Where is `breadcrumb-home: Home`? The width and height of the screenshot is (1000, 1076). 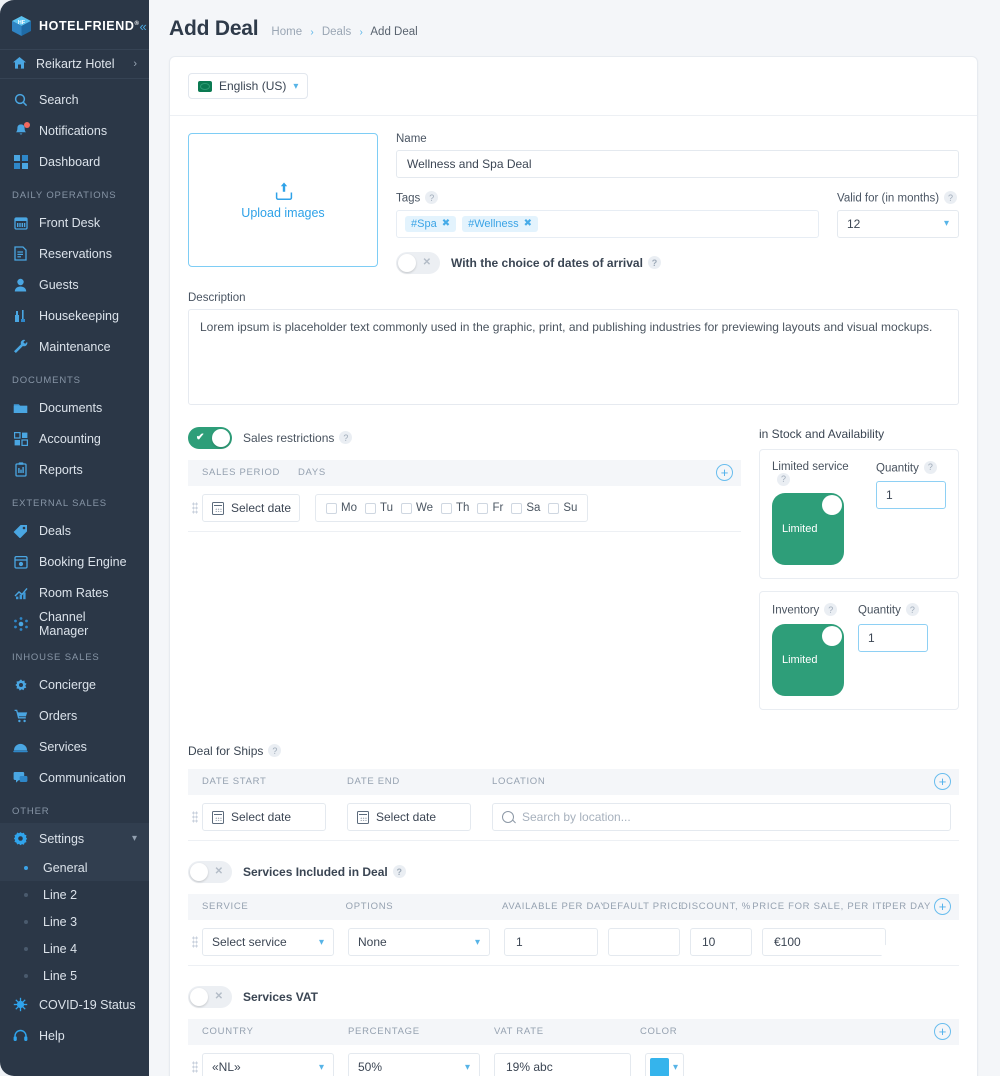
breadcrumb-home: Home is located at coordinates (286, 32).